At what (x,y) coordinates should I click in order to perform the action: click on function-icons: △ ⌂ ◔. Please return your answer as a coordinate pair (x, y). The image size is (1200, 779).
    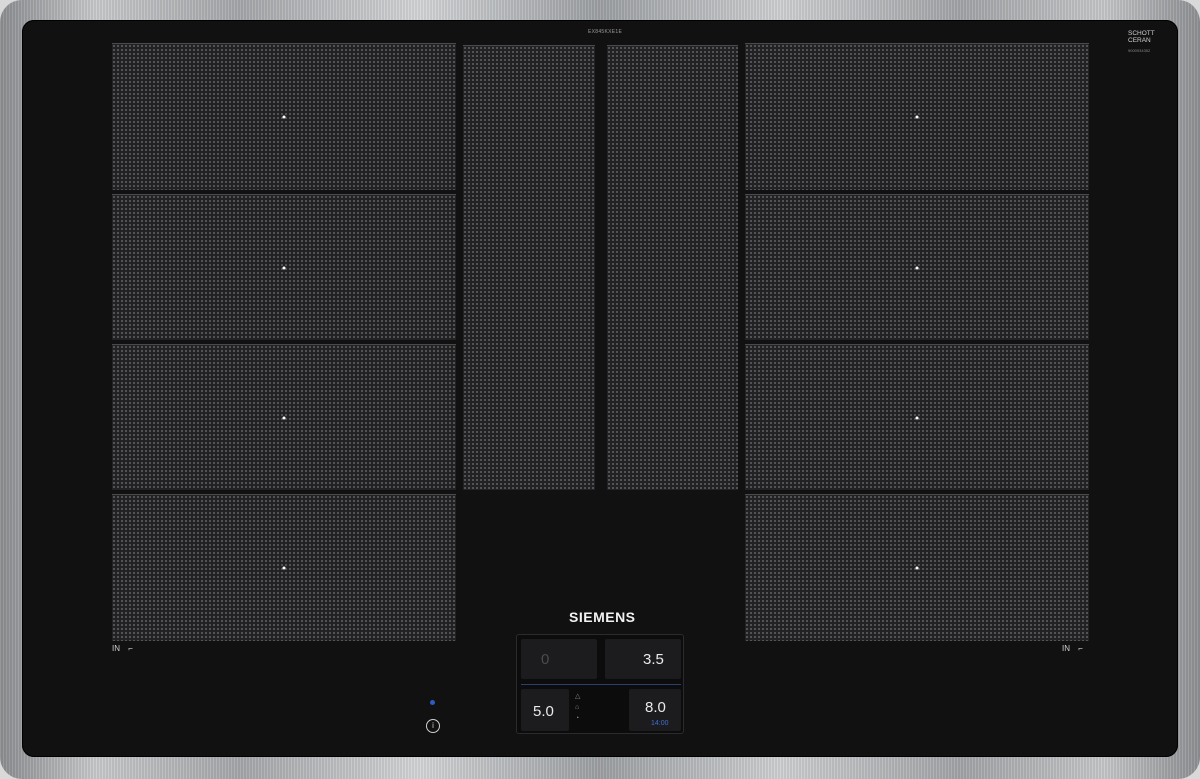
    Looking at the image, I should click on (583, 710).